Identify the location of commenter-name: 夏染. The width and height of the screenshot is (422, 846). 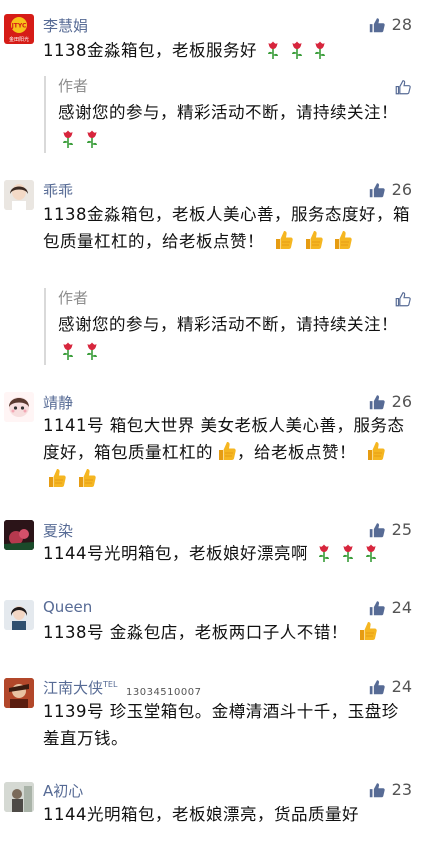
(58, 530).